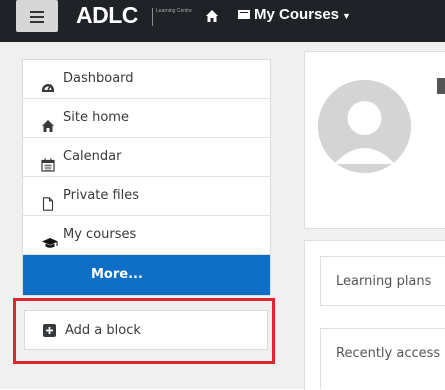  Describe the element at coordinates (48, 161) in the screenshot. I see `calendar-icon` at that location.